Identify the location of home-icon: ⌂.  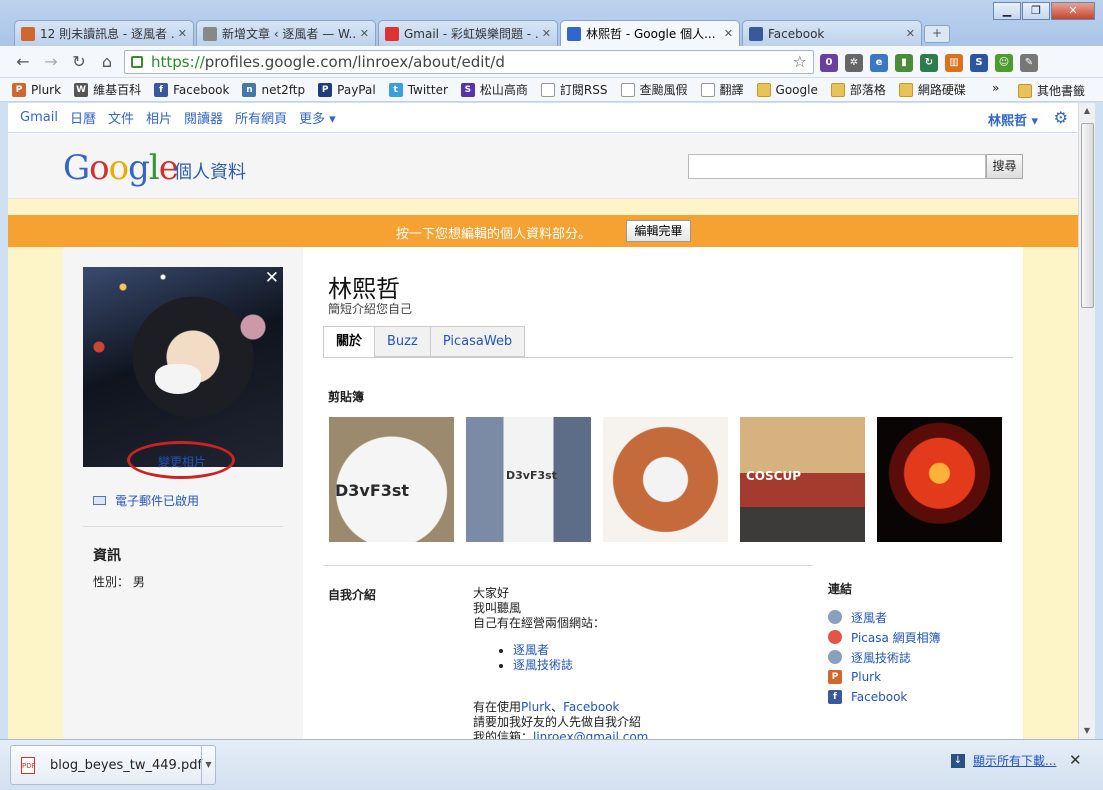
(107, 62).